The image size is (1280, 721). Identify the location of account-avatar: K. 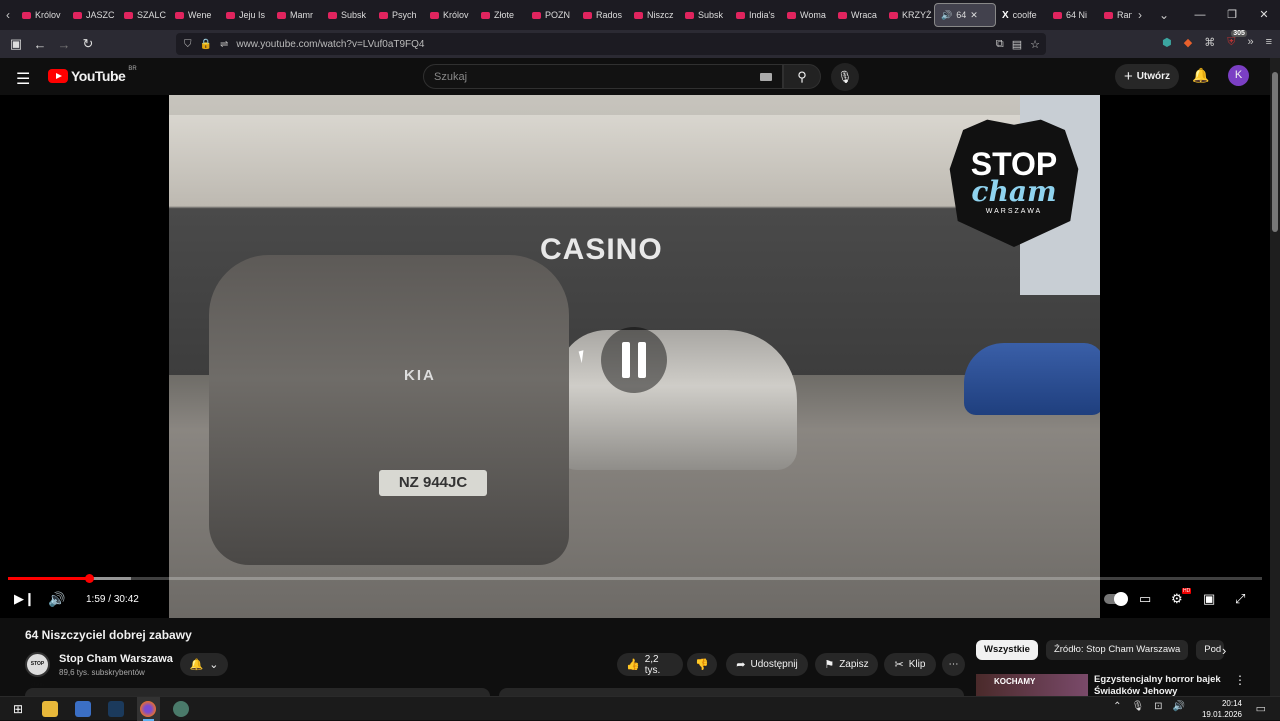
(1238, 75).